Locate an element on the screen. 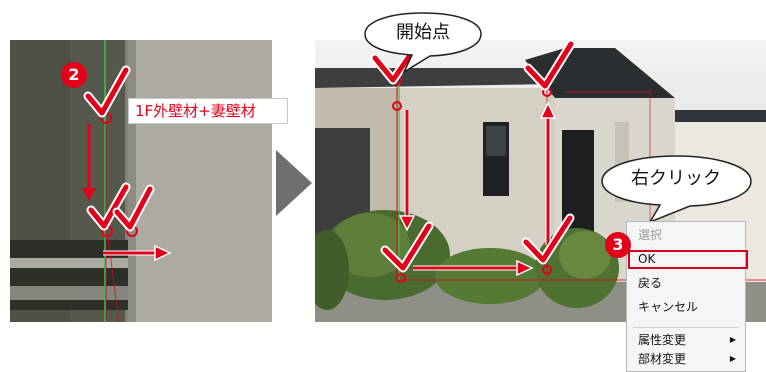 The height and width of the screenshot is (372, 766). menu-item-cancel: キャンセル is located at coordinates (686, 307).